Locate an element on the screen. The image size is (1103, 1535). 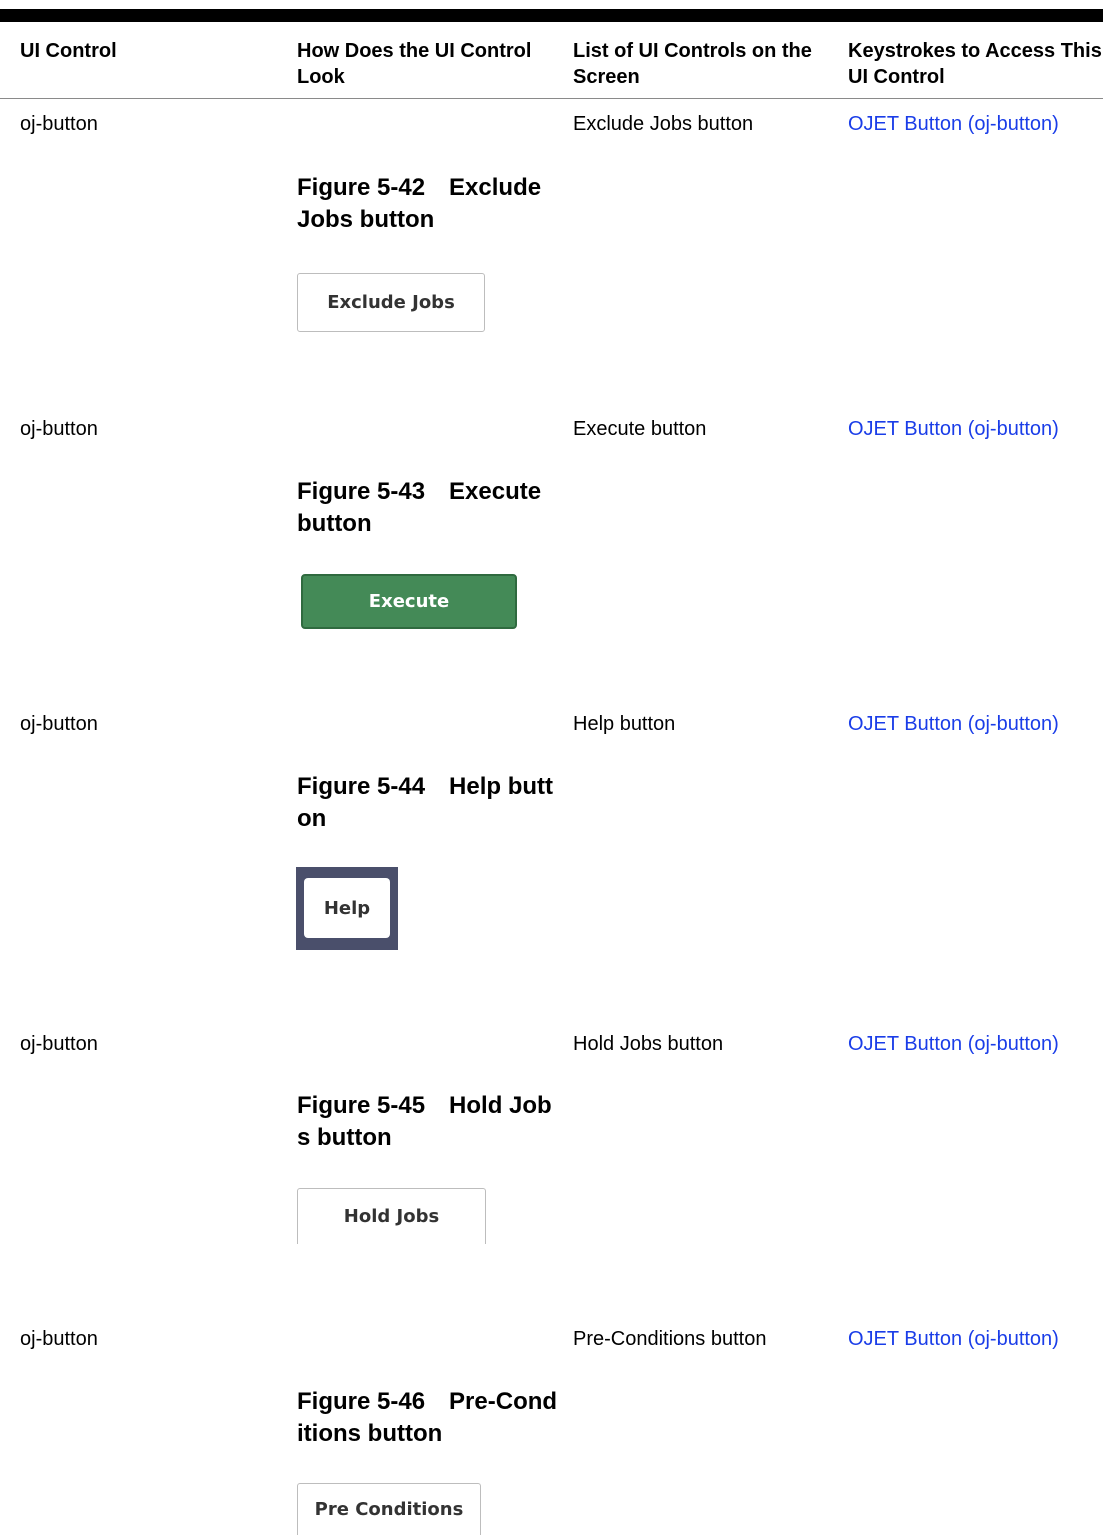
figure-number: Figure 5-45 is located at coordinates (361, 1105).